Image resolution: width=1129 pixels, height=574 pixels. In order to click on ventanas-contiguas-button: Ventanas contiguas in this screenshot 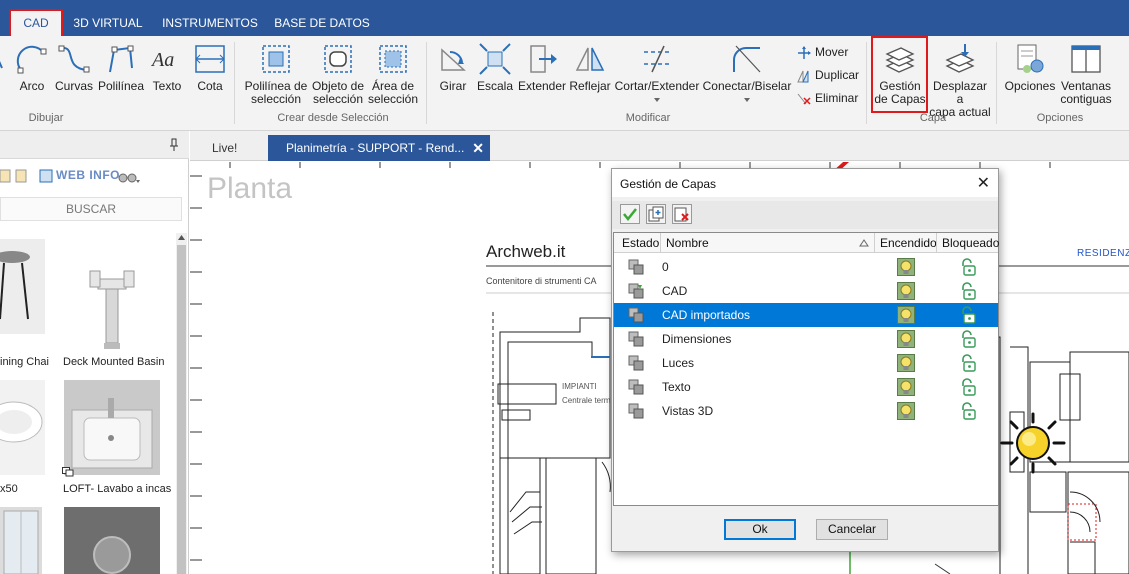, I will do `click(1086, 76)`.